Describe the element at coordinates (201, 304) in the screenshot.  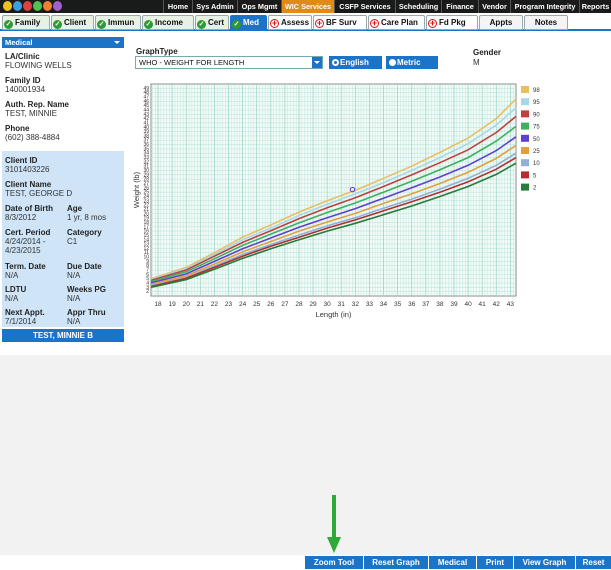
I see `x-tick-label: 21` at that location.